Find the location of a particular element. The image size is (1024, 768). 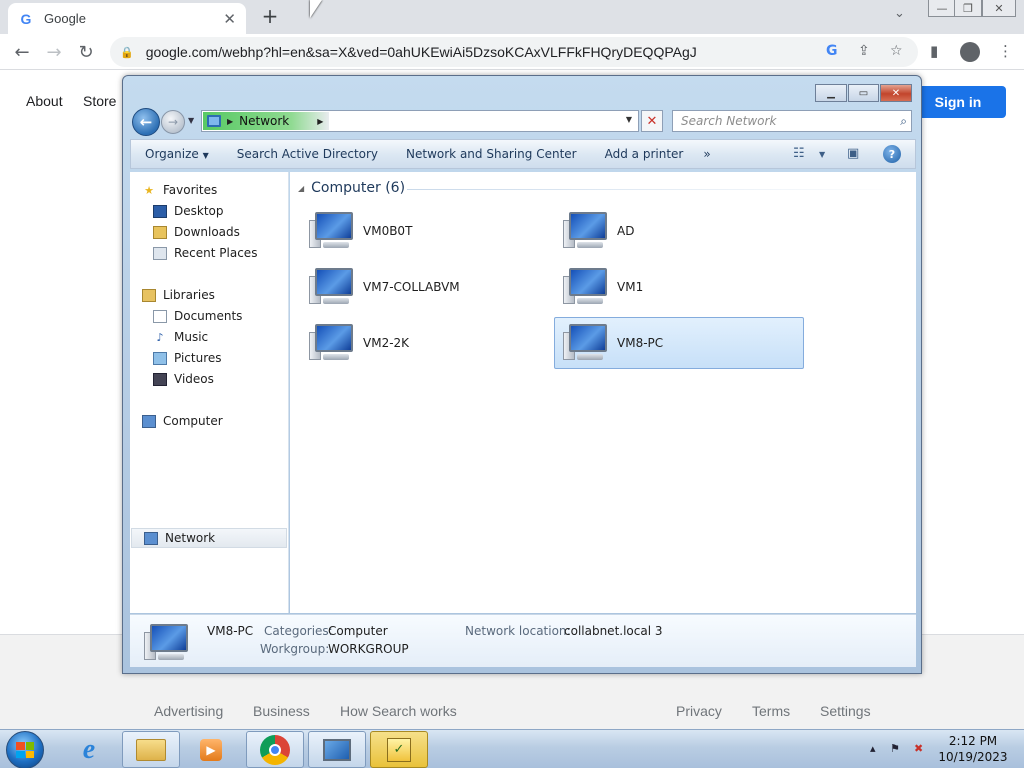

network-disconnected-icon: ✖ is located at coordinates (918, 748).